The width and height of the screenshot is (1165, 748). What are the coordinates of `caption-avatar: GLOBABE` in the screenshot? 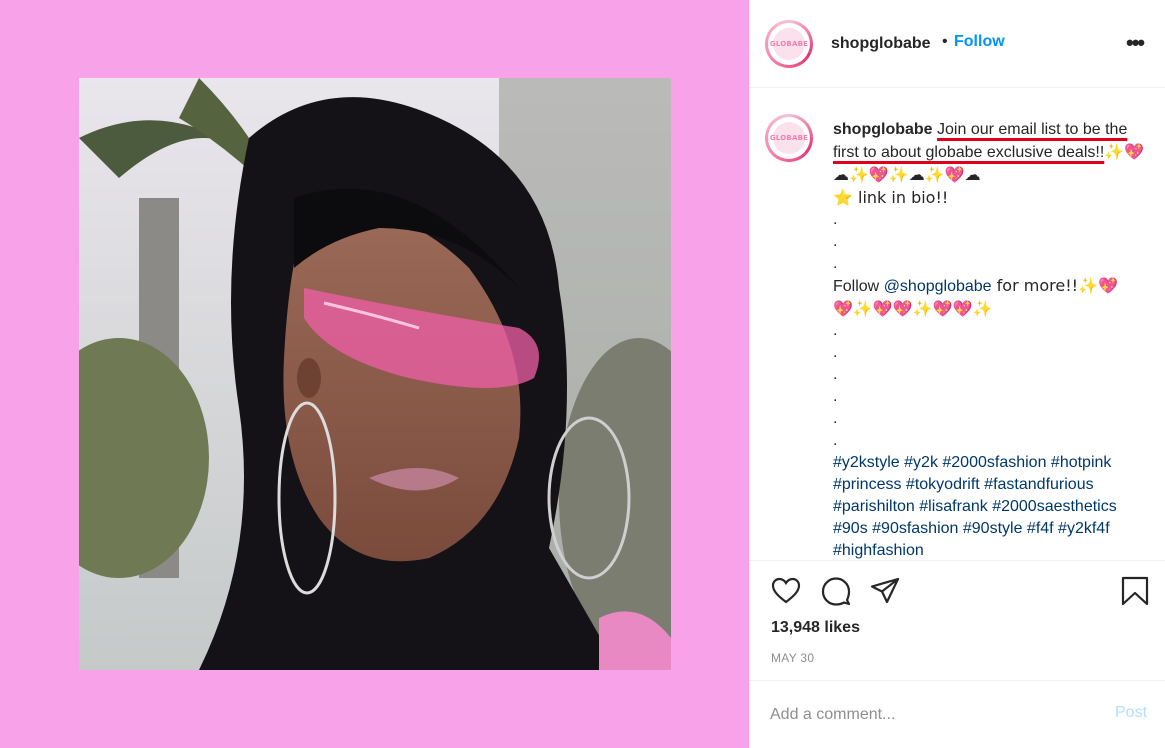 It's located at (789, 138).